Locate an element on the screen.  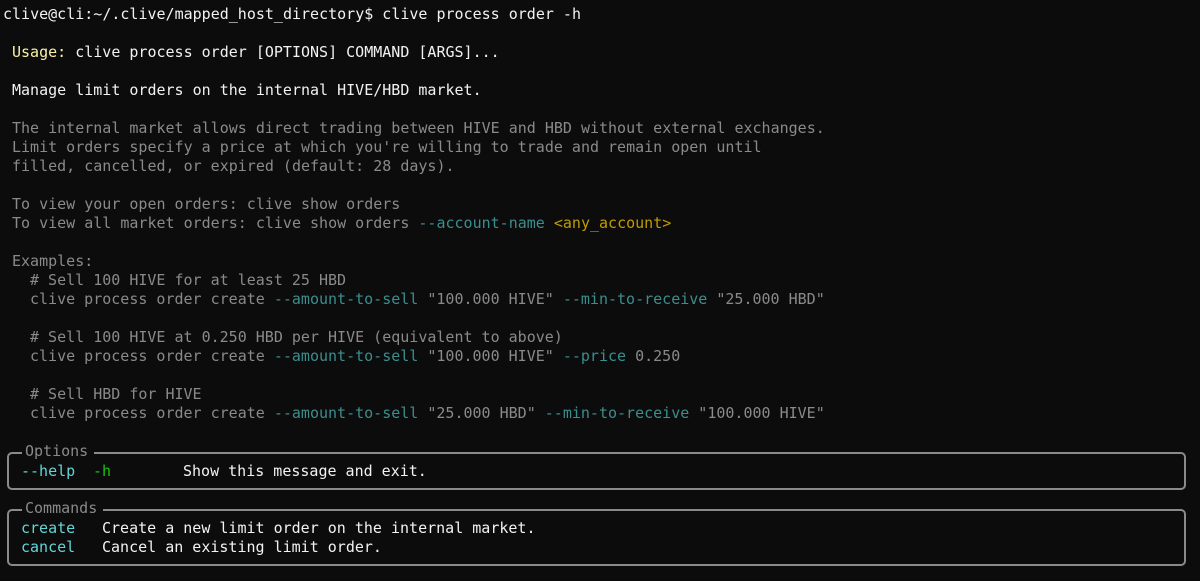
example-2-val-amount: "100.000 HIVE" is located at coordinates (490, 356).